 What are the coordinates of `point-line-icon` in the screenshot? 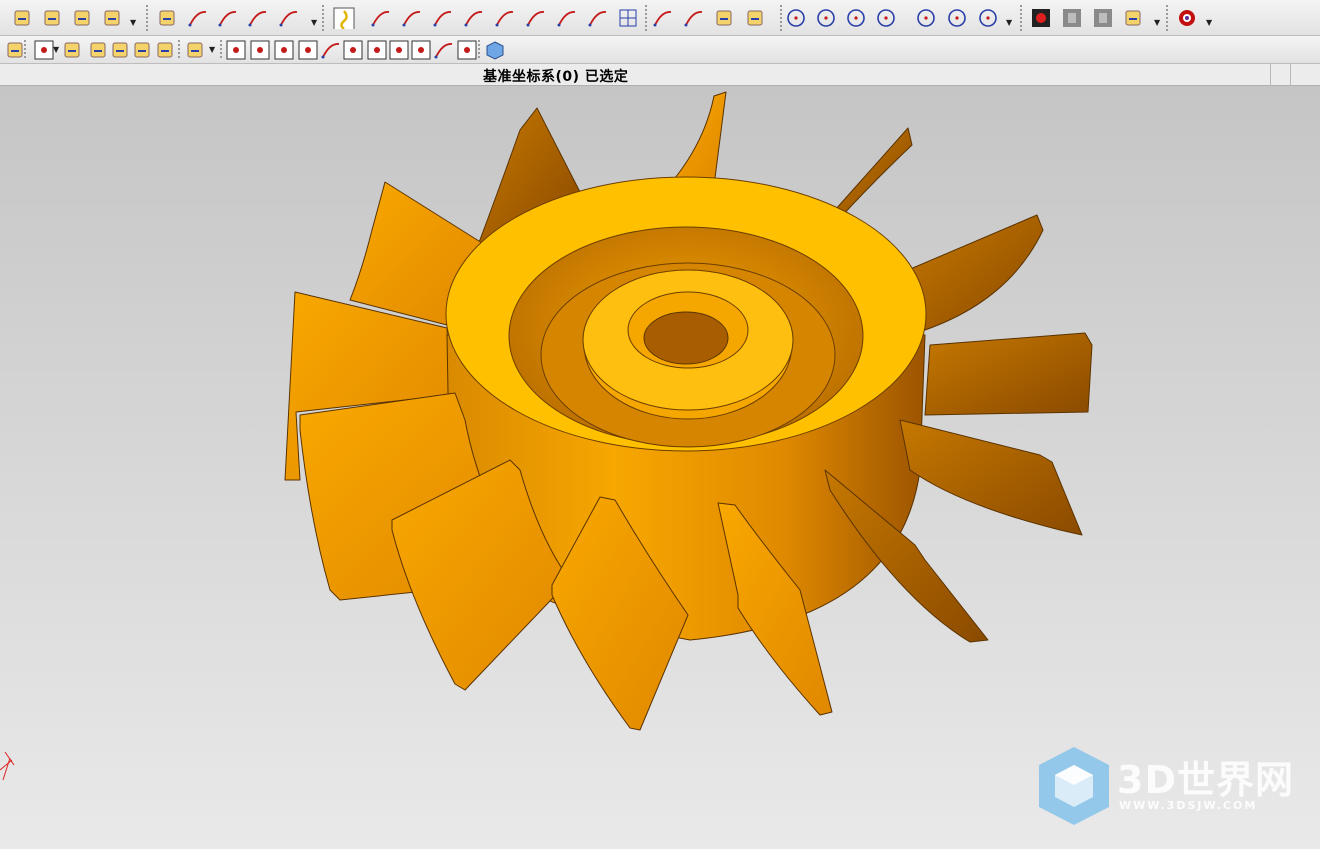 It's located at (505, 18).